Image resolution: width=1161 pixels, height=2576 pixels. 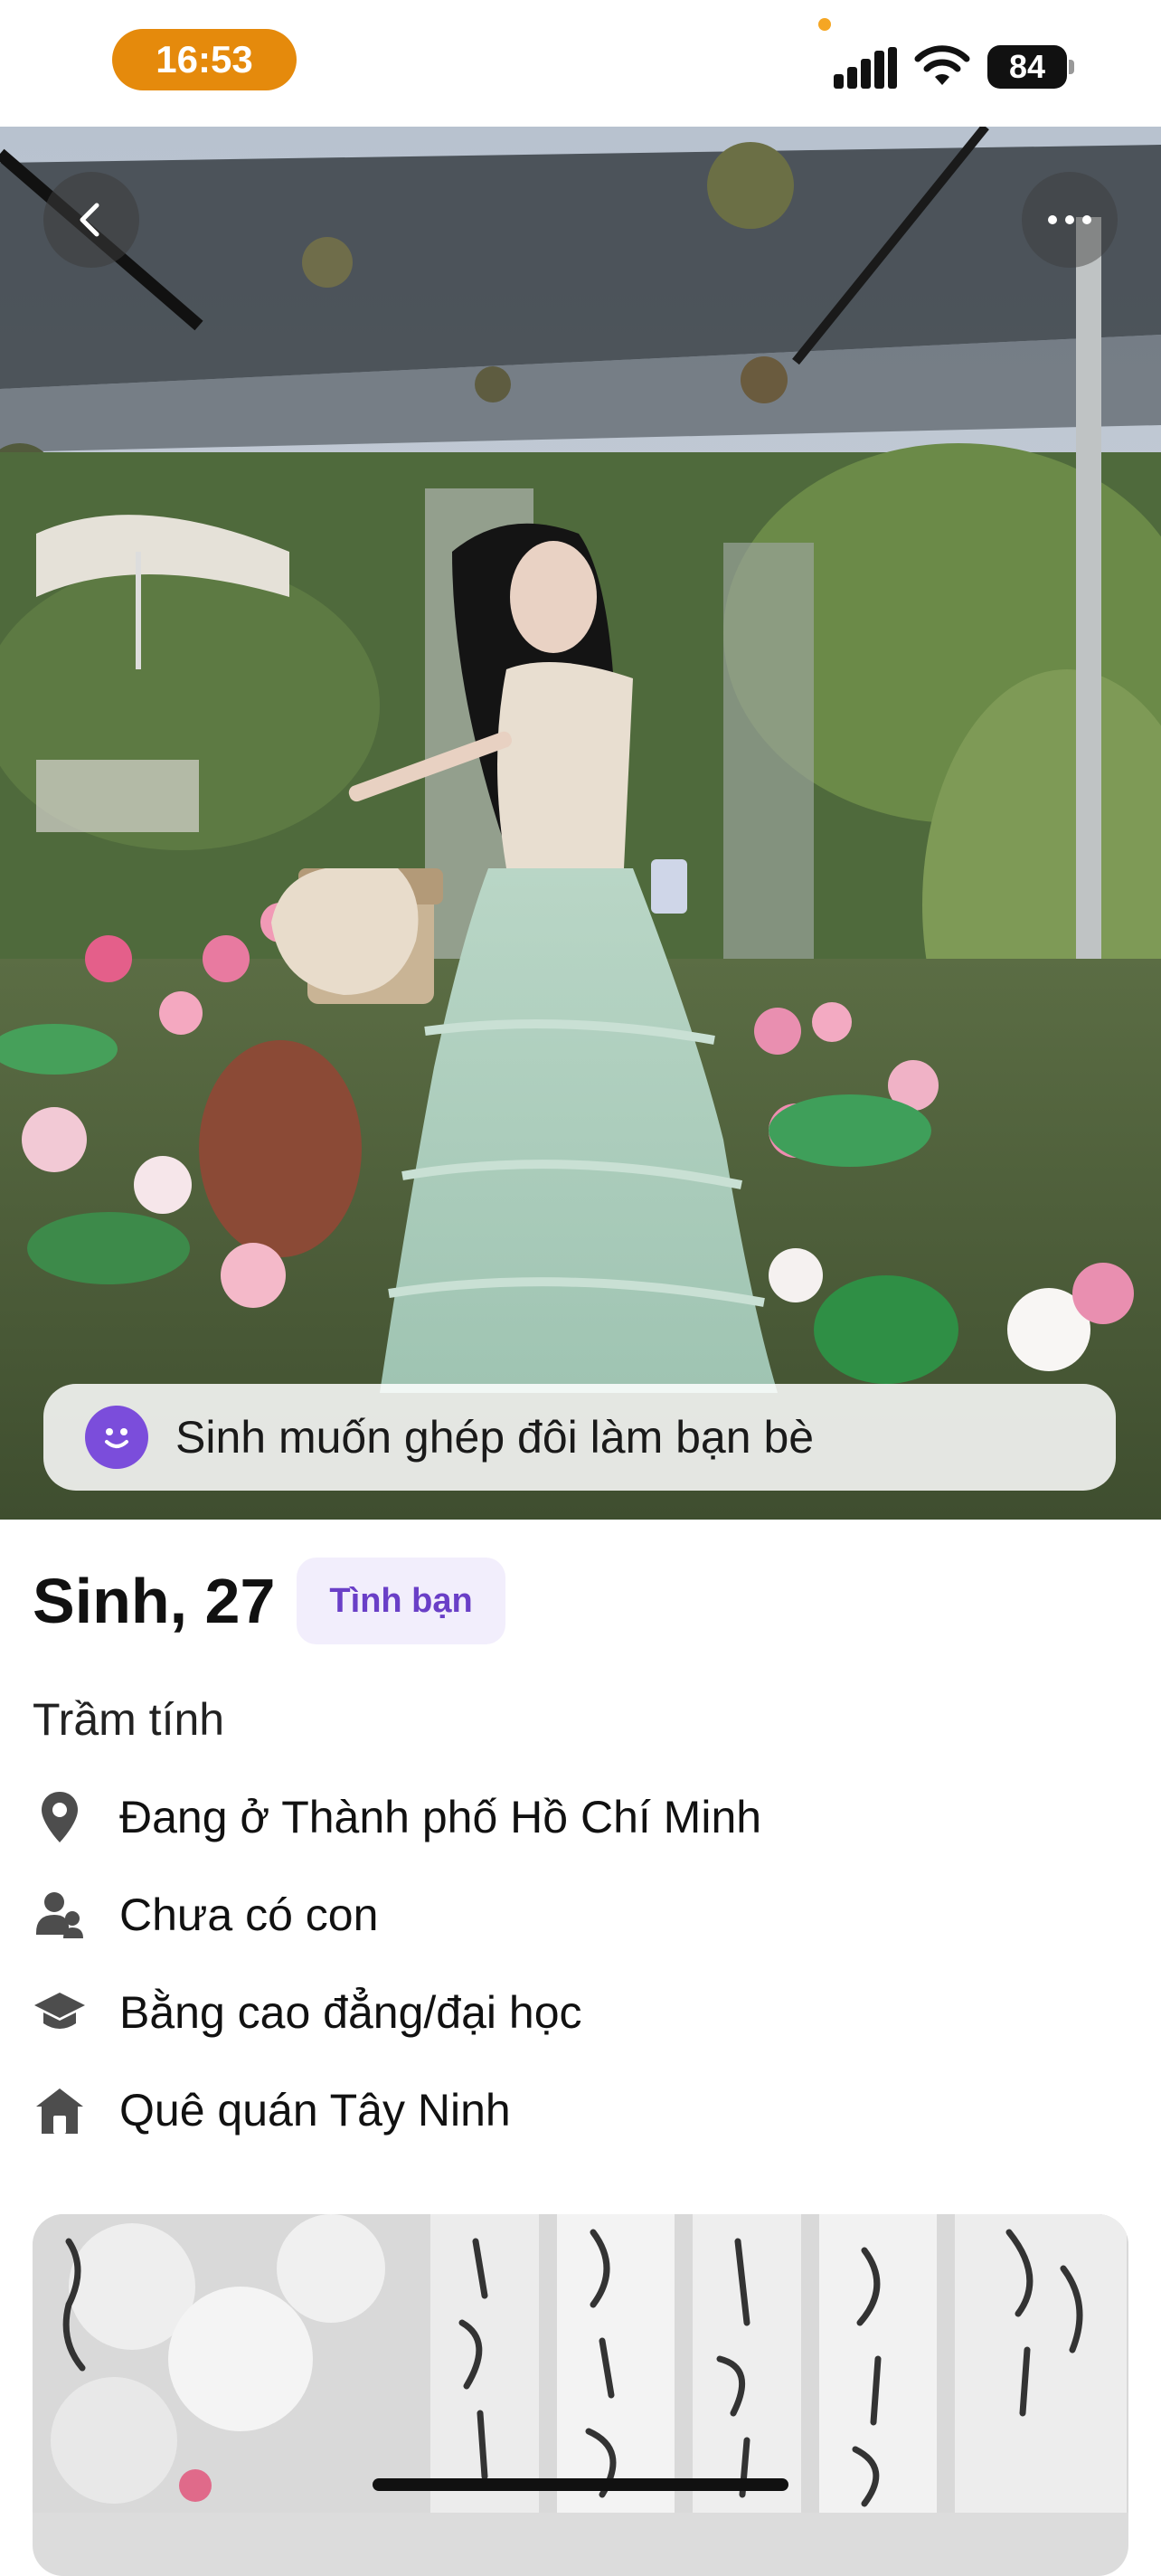 I want to click on profile-header: Sinh, 27 Tình bạn, so click(x=269, y=1601).